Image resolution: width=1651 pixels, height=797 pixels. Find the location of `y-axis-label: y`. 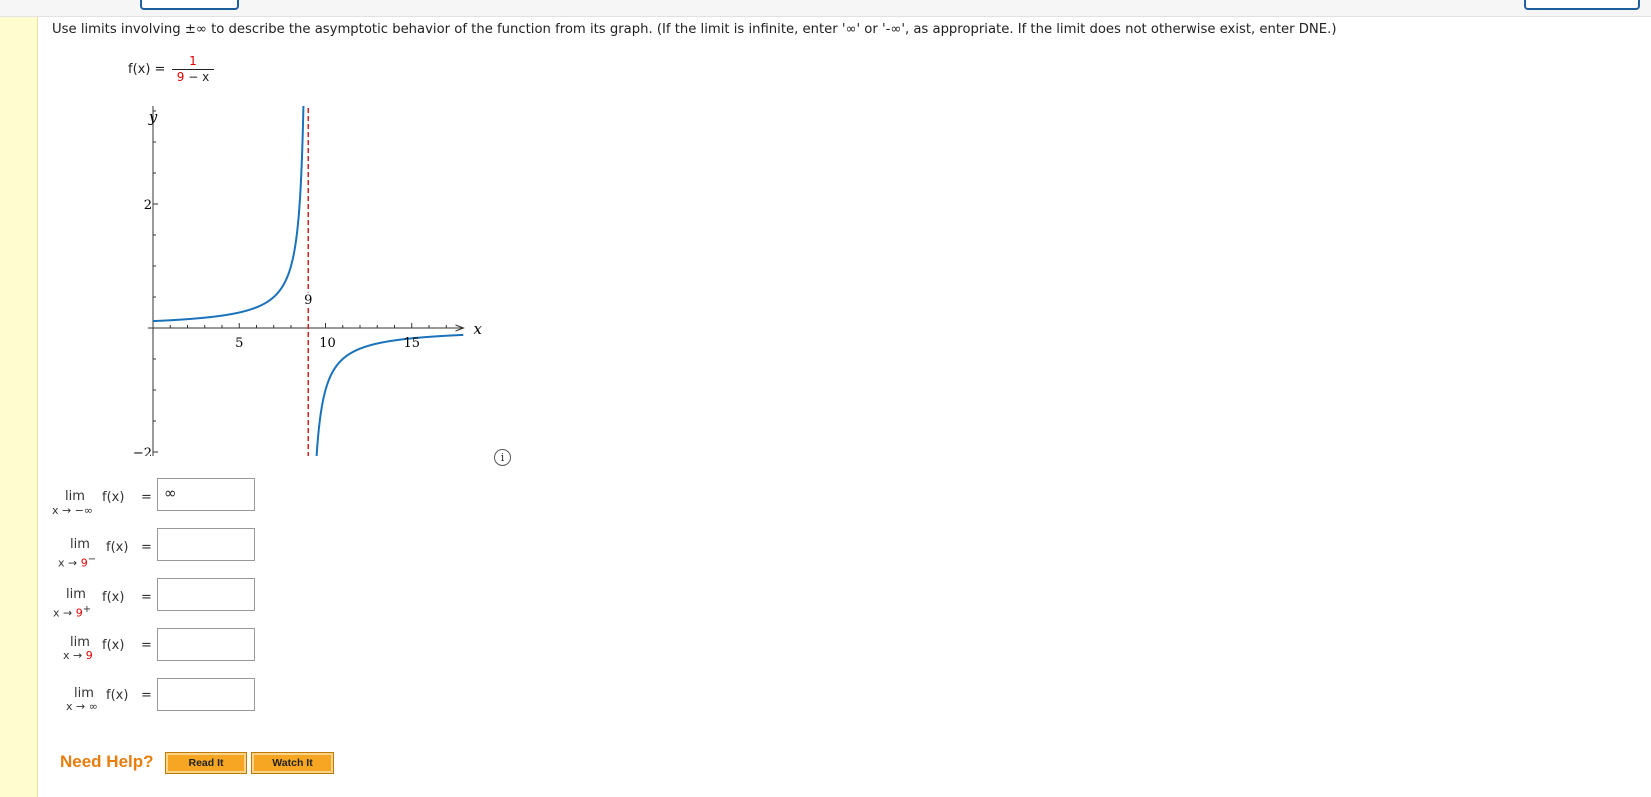

y-axis-label: y is located at coordinates (153, 117).